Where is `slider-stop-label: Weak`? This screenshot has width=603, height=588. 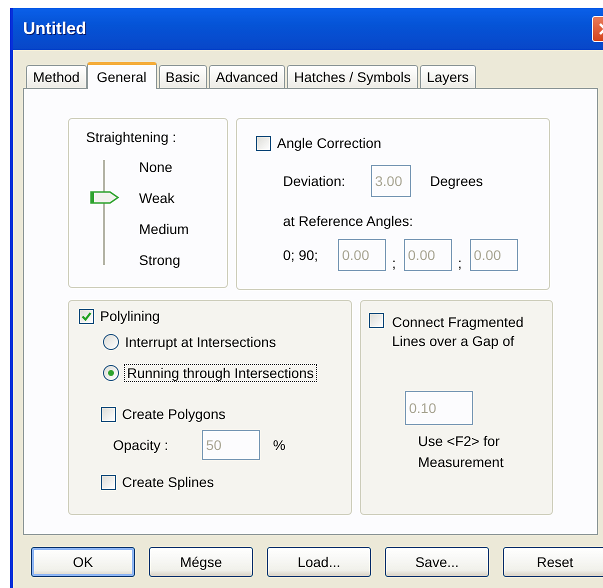
slider-stop-label: Weak is located at coordinates (157, 198).